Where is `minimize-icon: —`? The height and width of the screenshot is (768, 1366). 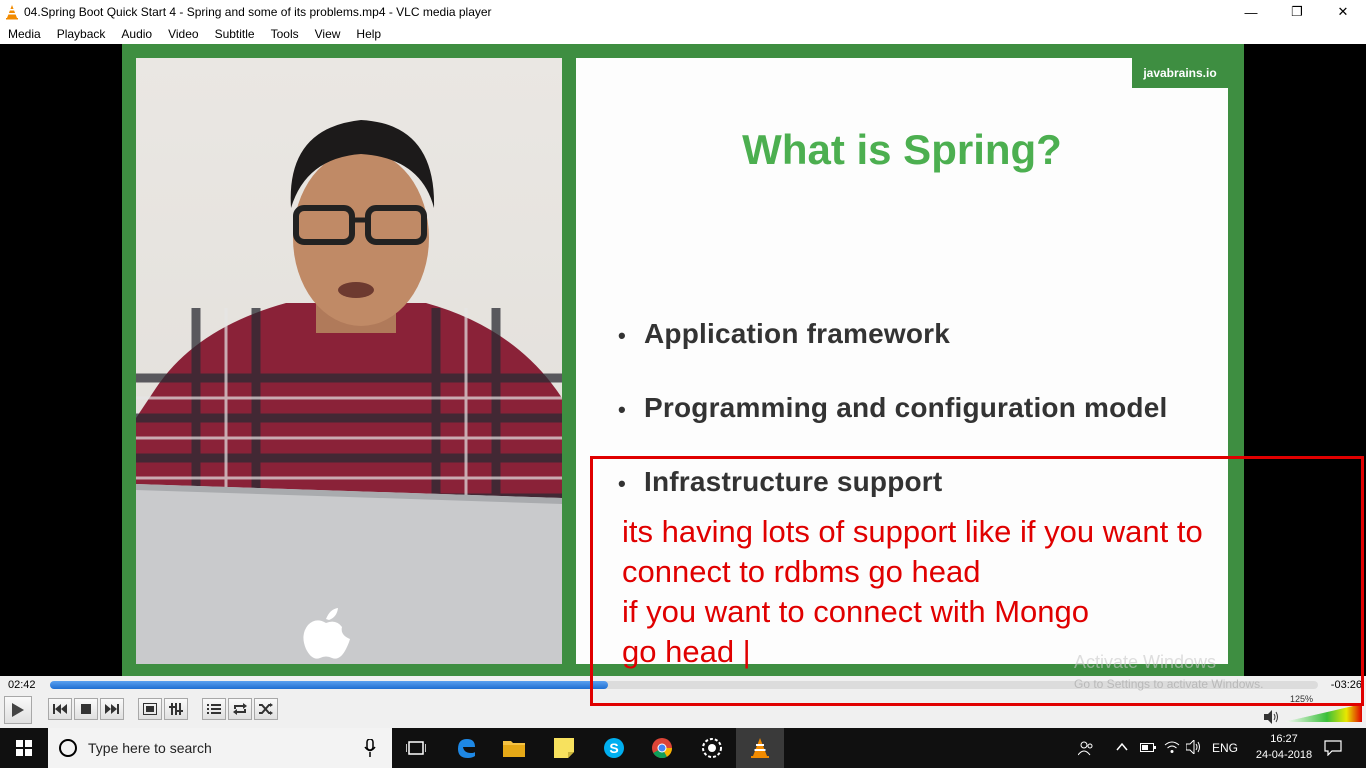
minimize-icon: — is located at coordinates (1251, 12).